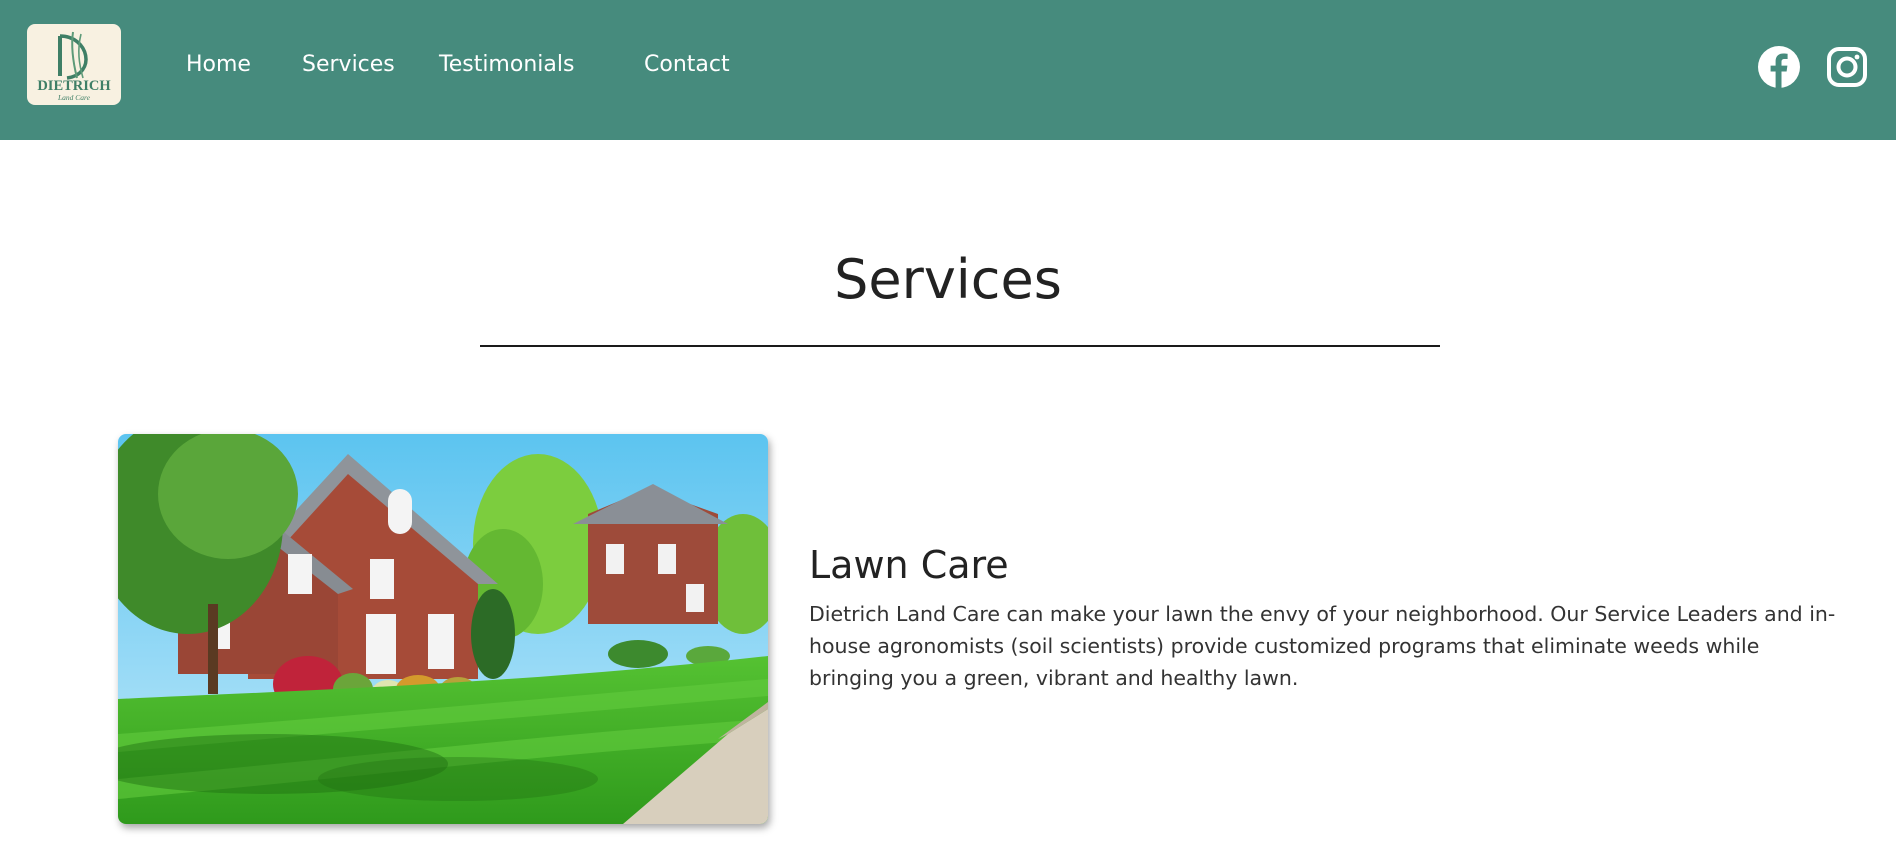 The image size is (1896, 841). What do you see at coordinates (74, 97) in the screenshot?
I see `logo-tagline: Land Care` at bounding box center [74, 97].